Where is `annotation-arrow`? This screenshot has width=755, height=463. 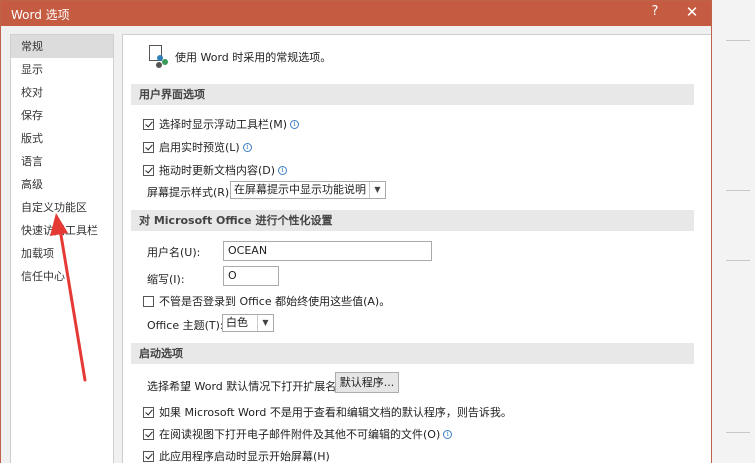
annotation-arrow is located at coordinates (68, 297).